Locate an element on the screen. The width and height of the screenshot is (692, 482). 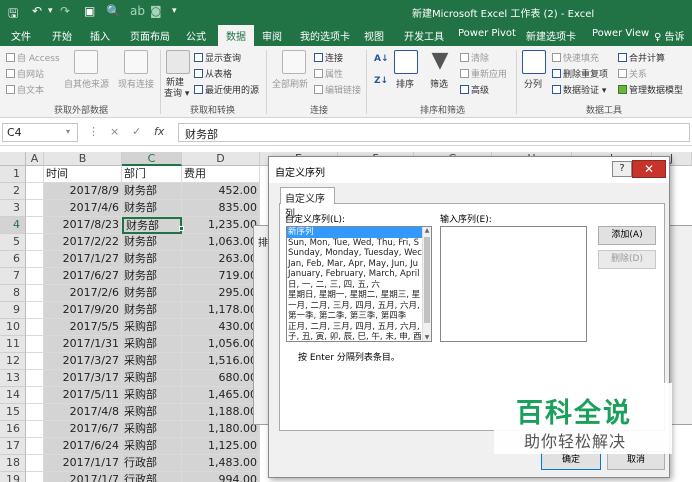
from-access-button: 自 Access is located at coordinates (33, 57).